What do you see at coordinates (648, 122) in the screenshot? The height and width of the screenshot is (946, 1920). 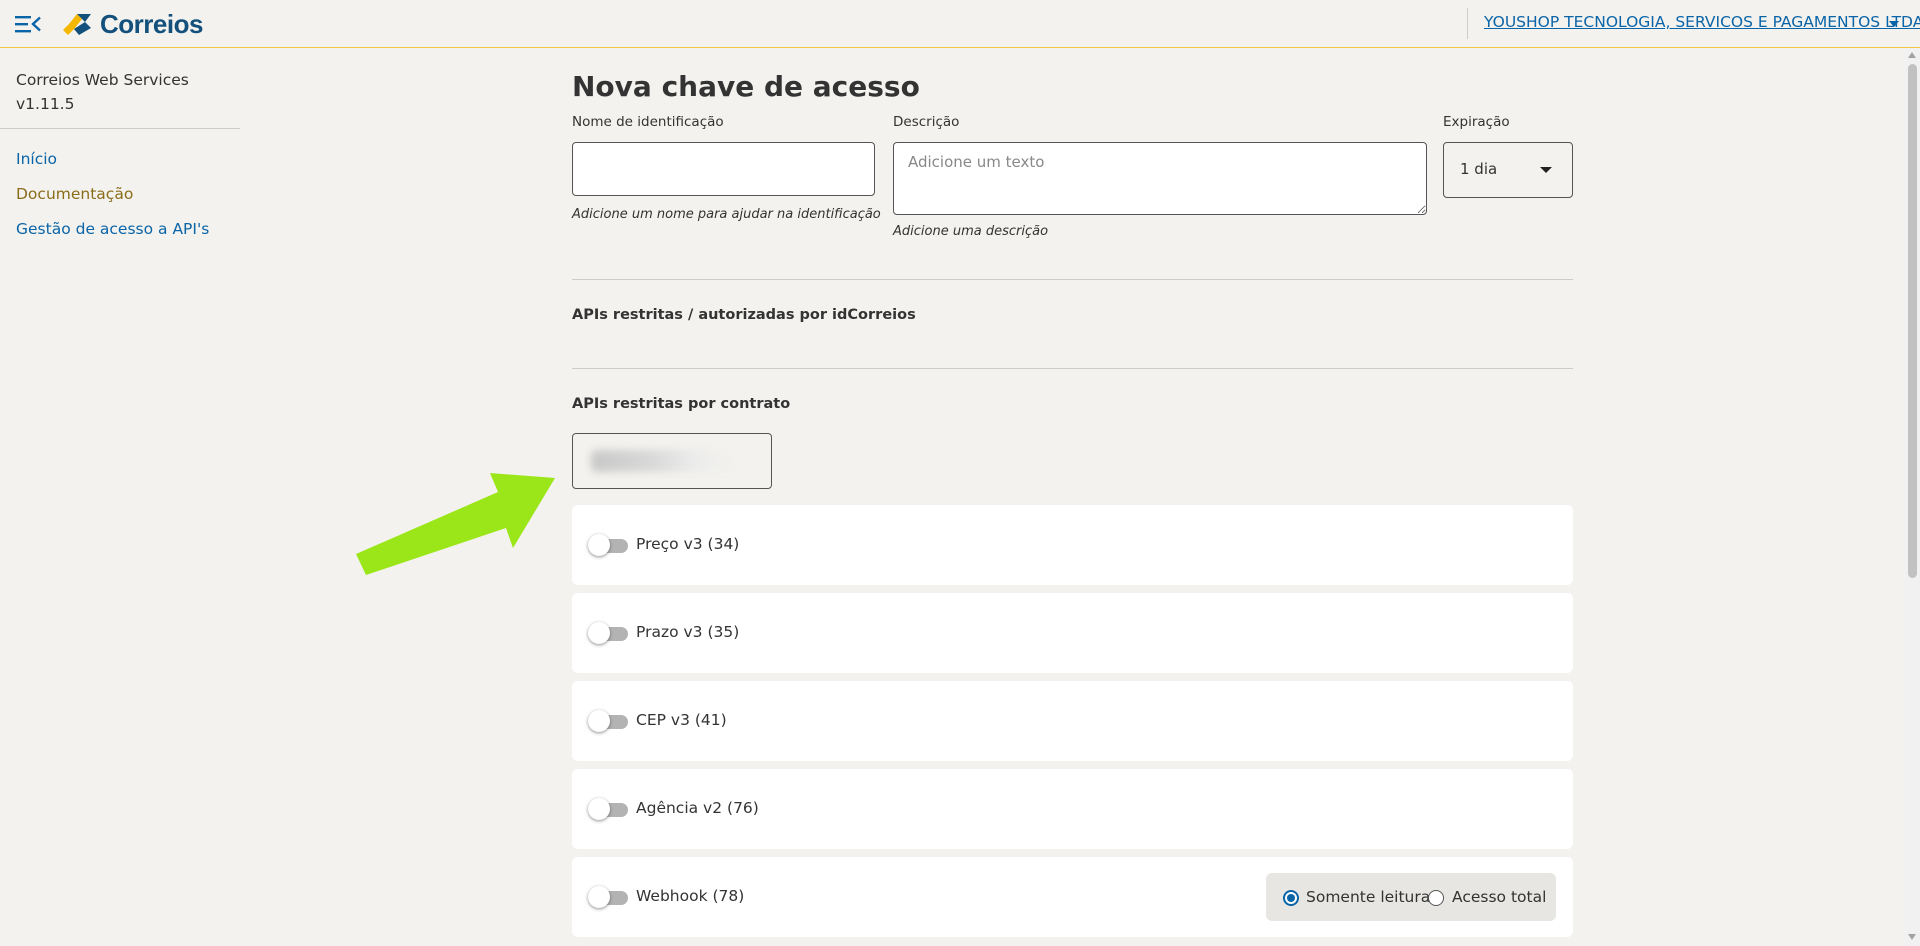 I see `name-field-label: Nome de identificação` at bounding box center [648, 122].